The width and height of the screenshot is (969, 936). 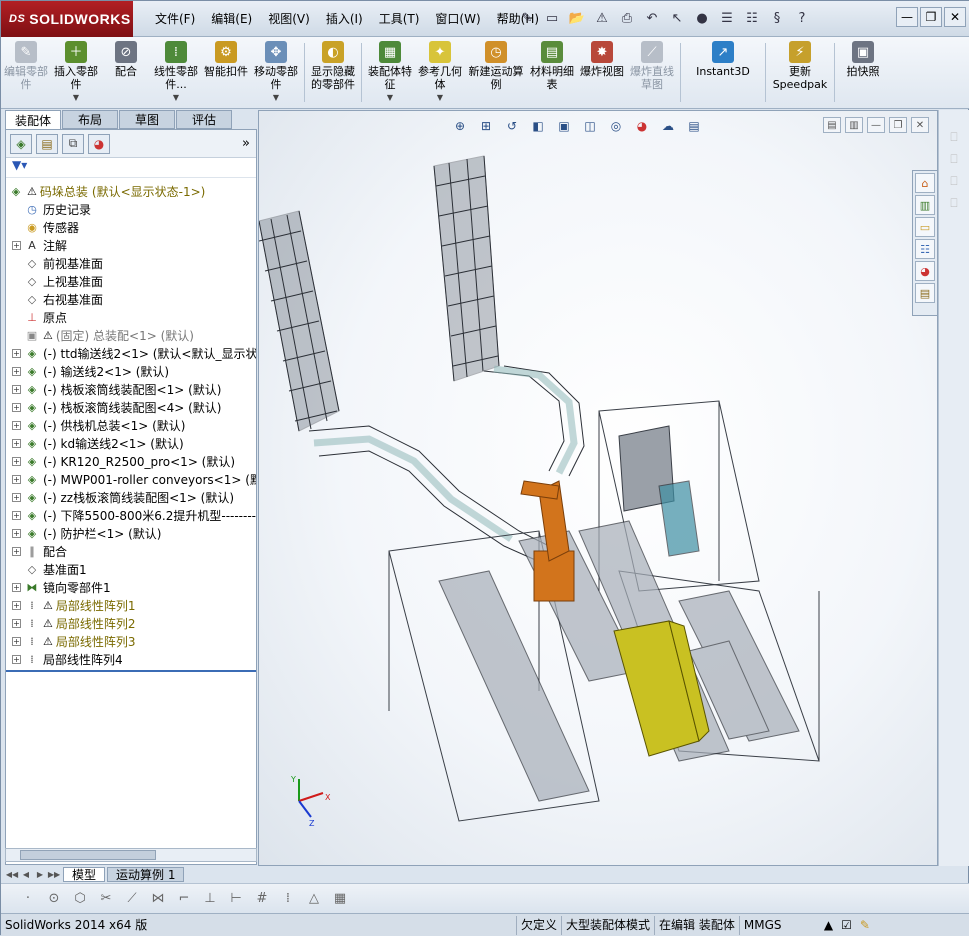 What do you see at coordinates (90, 119) in the screenshot?
I see `tab-layout: 布局` at bounding box center [90, 119].